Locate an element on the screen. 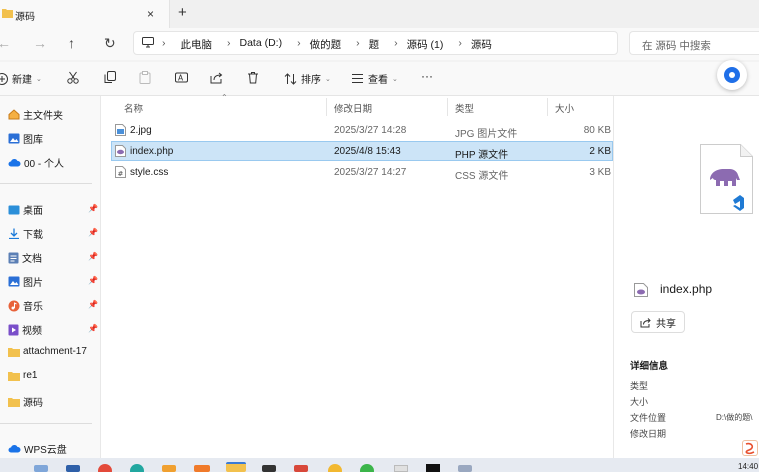  taskbar: 14:40 is located at coordinates (379, 465).